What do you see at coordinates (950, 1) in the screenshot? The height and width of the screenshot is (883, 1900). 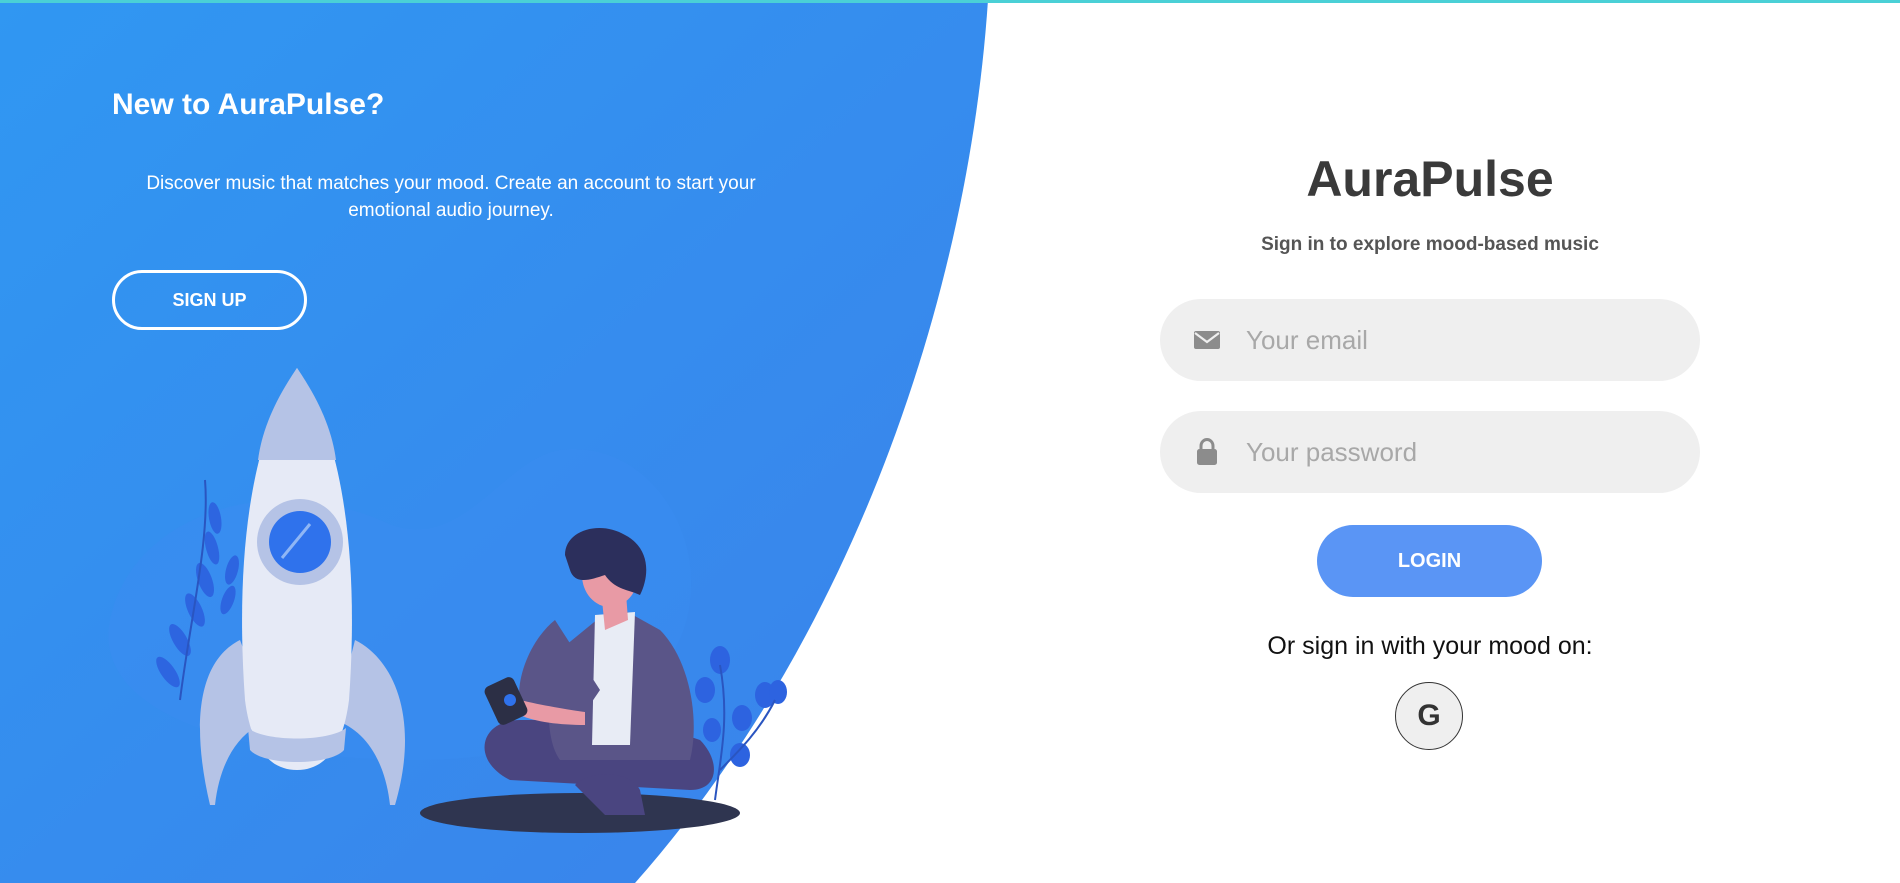 I see `top-accent-strip` at bounding box center [950, 1].